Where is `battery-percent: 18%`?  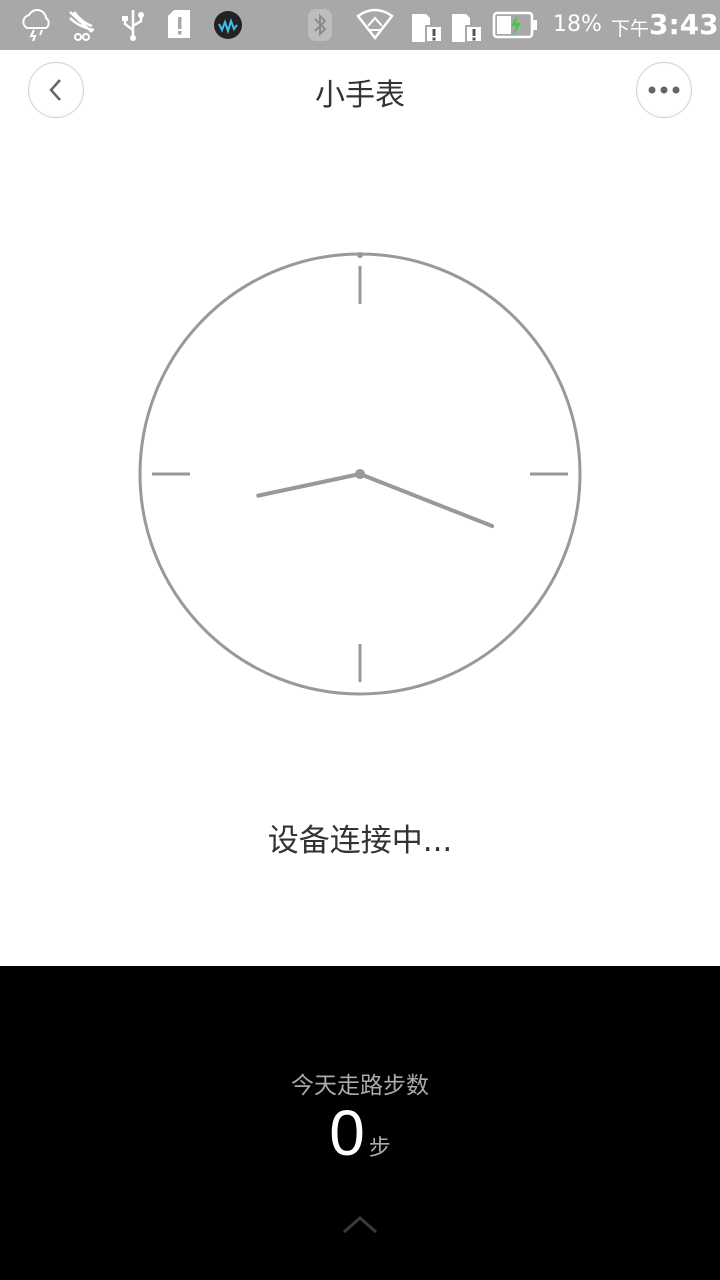 battery-percent: 18% is located at coordinates (577, 24).